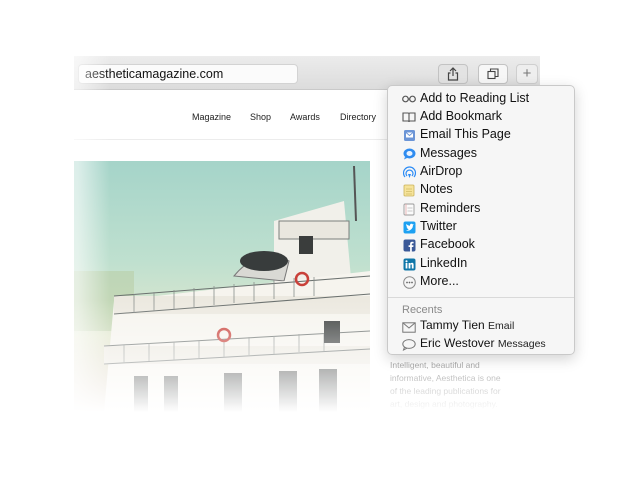  I want to click on nav-link-directory: Directory, so click(358, 117).